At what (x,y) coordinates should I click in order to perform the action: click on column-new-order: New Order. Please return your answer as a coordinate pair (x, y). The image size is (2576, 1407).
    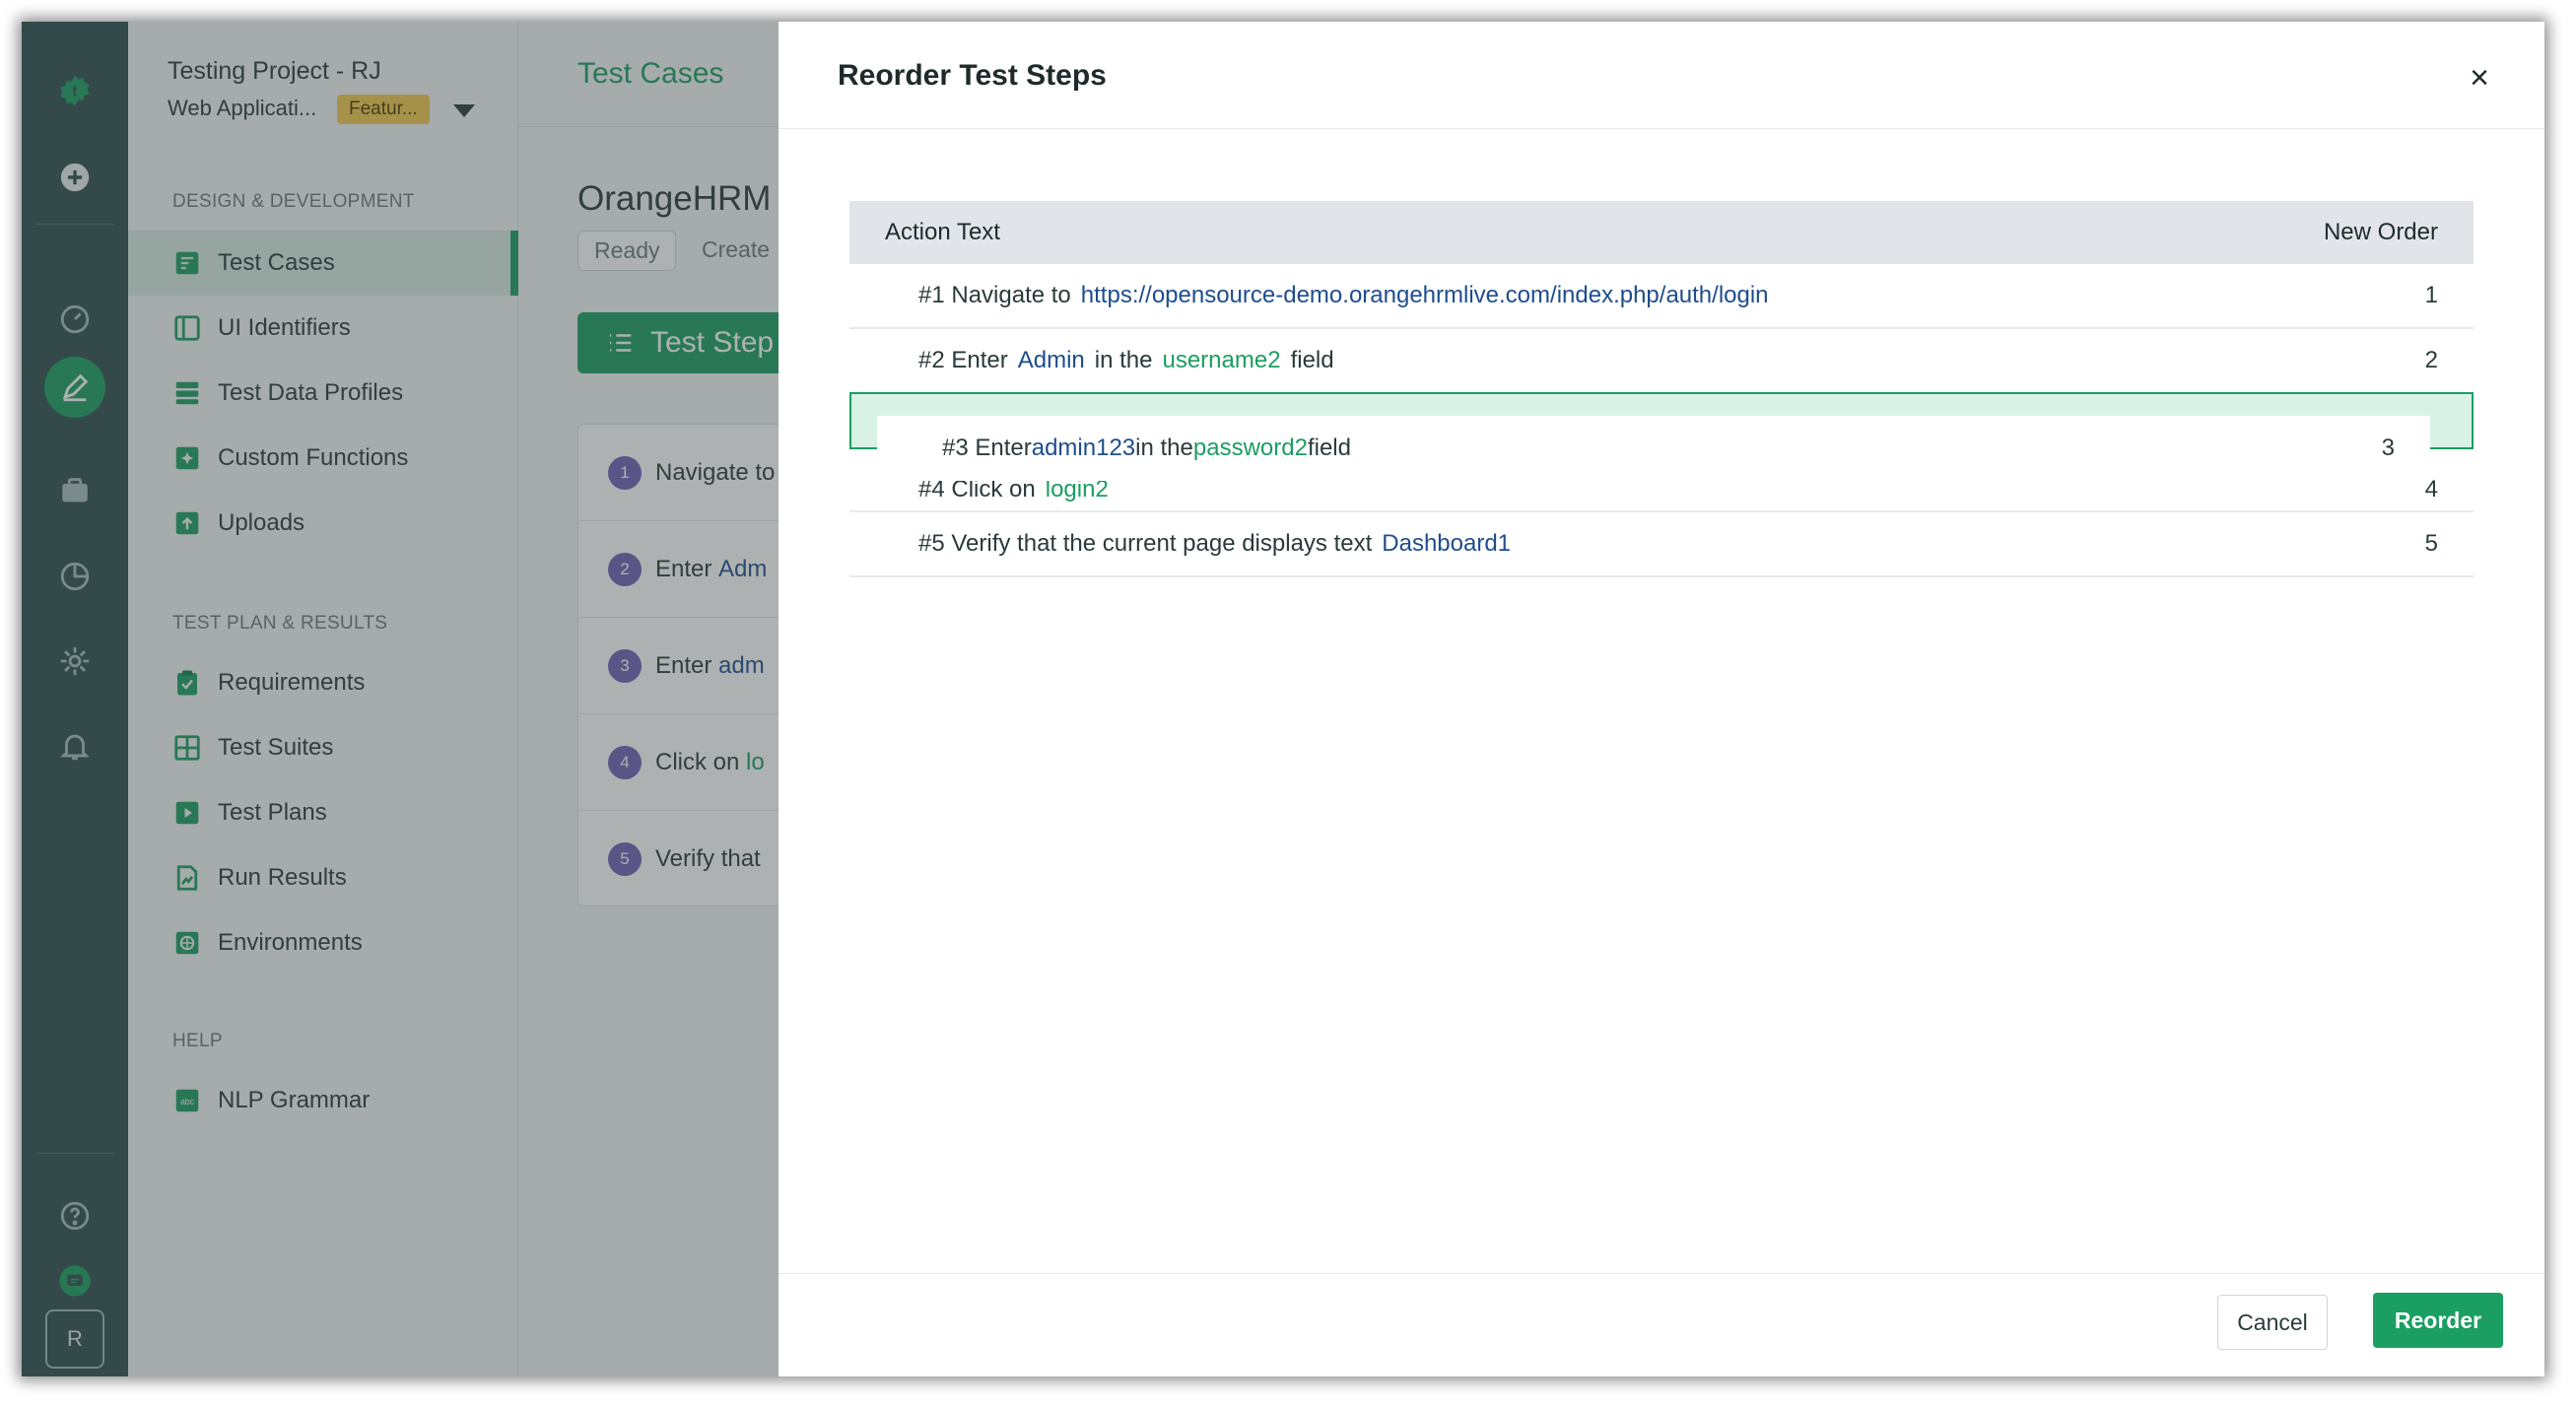
    Looking at the image, I should click on (2380, 232).